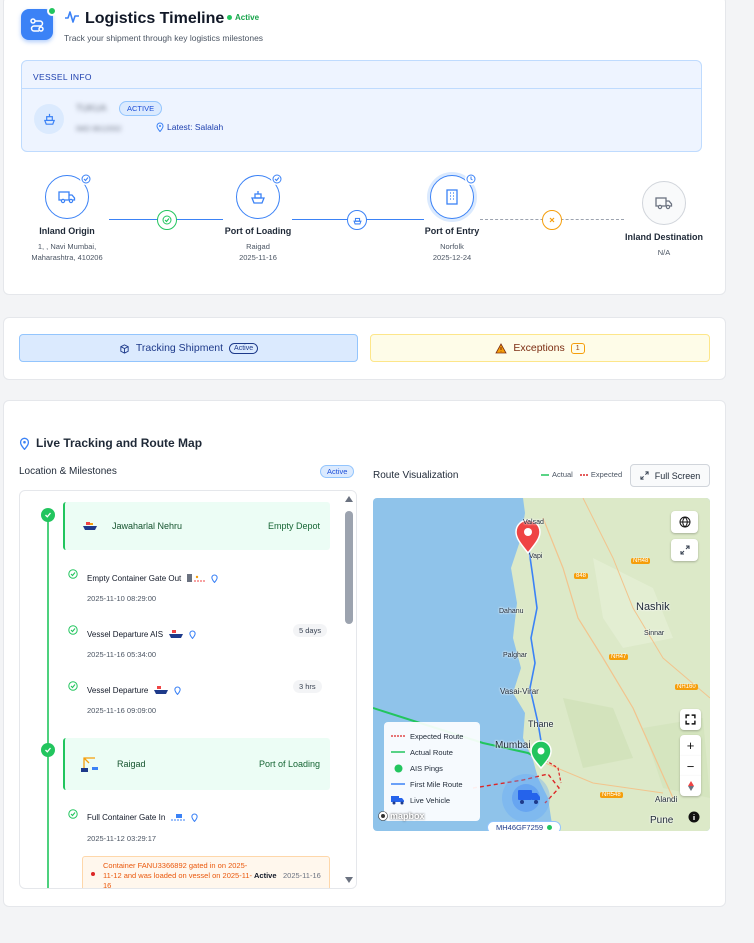 The height and width of the screenshot is (943, 754). I want to click on minus-icon: −, so click(690, 766).